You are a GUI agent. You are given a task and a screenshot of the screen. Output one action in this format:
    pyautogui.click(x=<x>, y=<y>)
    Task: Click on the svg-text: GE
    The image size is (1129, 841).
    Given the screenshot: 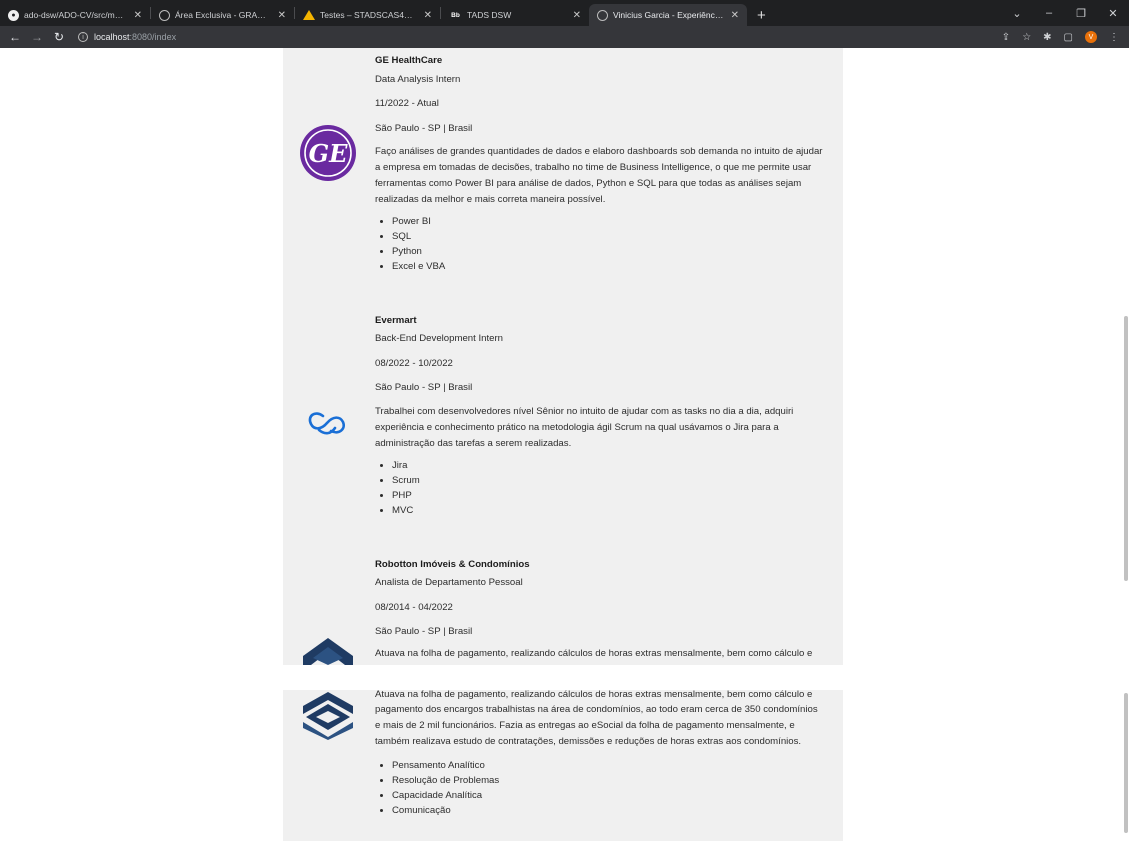 What is the action you would take?
    pyautogui.click(x=328, y=153)
    